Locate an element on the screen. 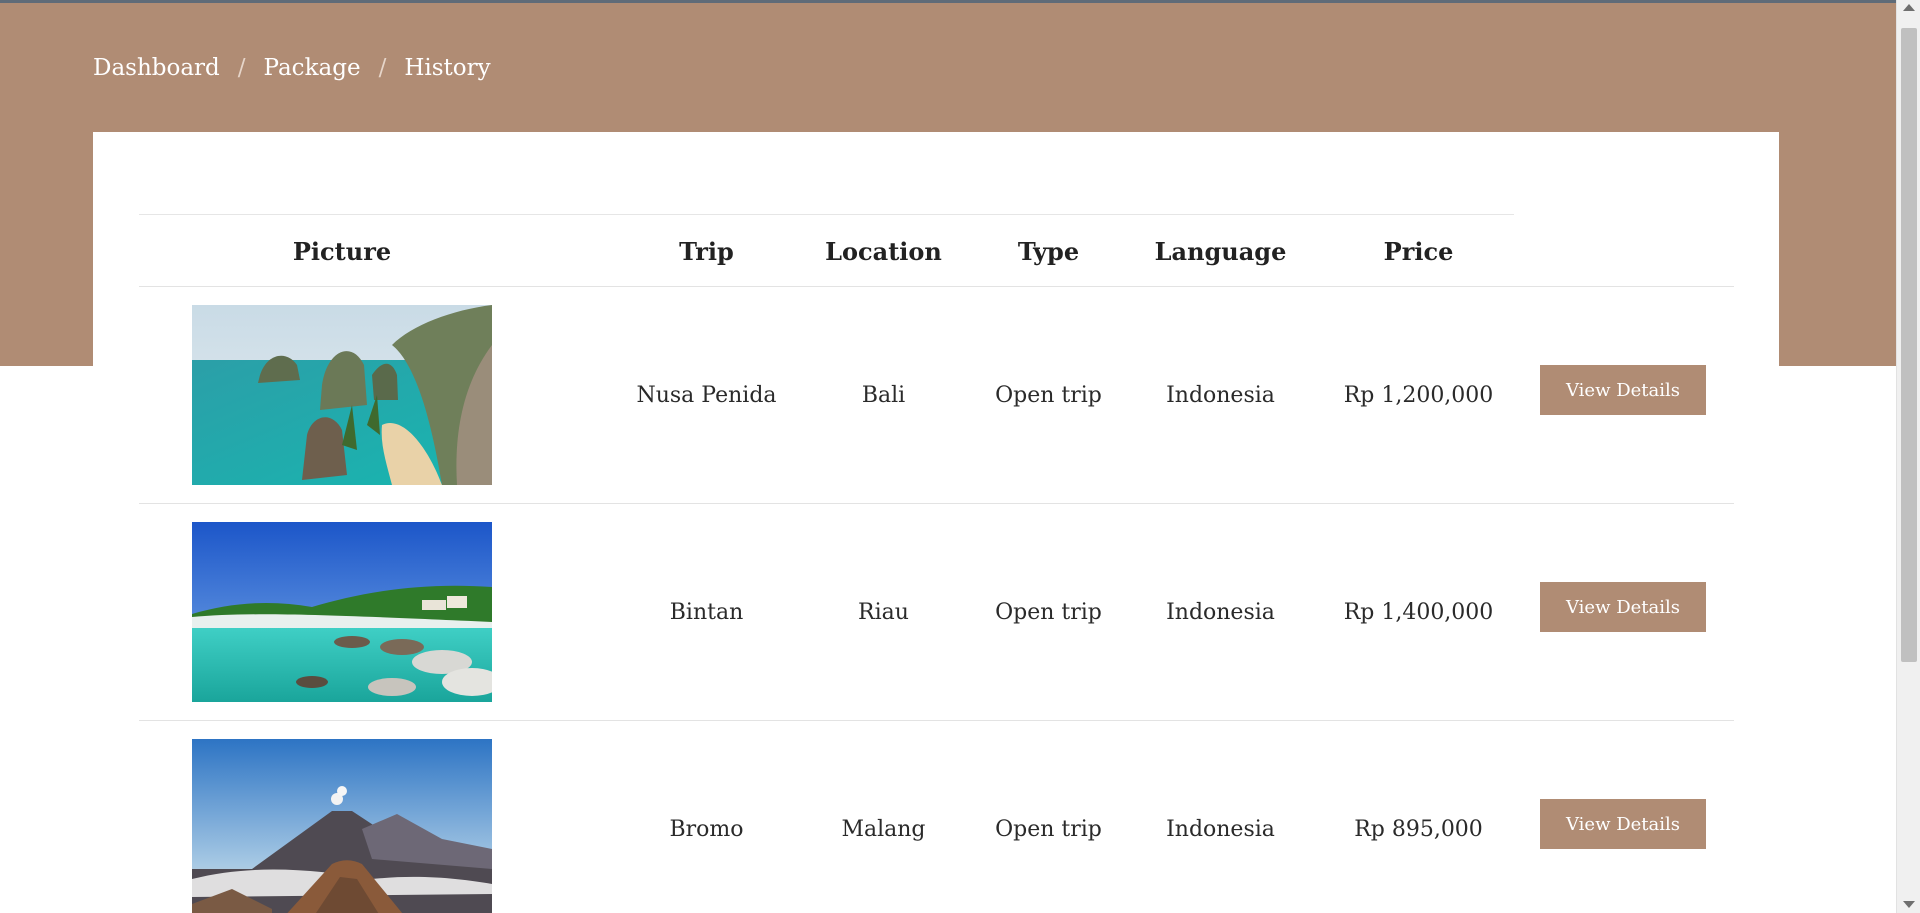 This screenshot has width=1920, height=913. header-picture: Picture is located at coordinates (342, 251).